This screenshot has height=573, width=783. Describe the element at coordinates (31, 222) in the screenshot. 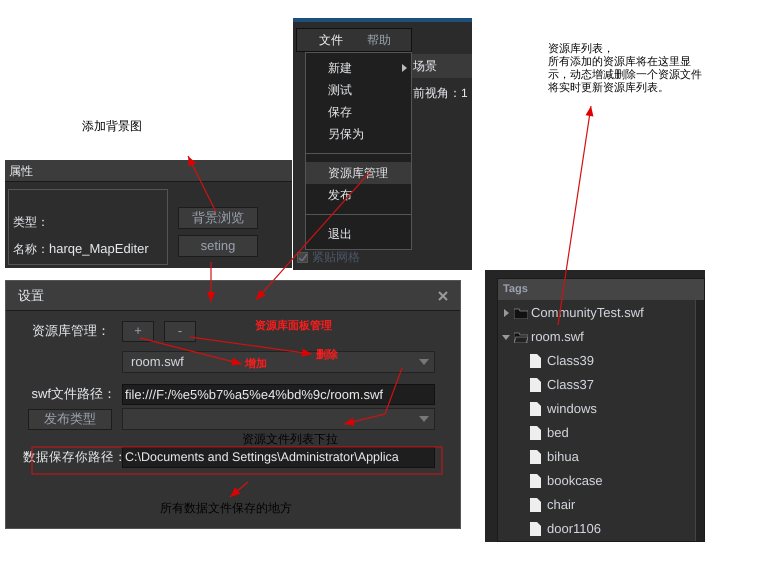

I see `type-label: 类型：` at that location.